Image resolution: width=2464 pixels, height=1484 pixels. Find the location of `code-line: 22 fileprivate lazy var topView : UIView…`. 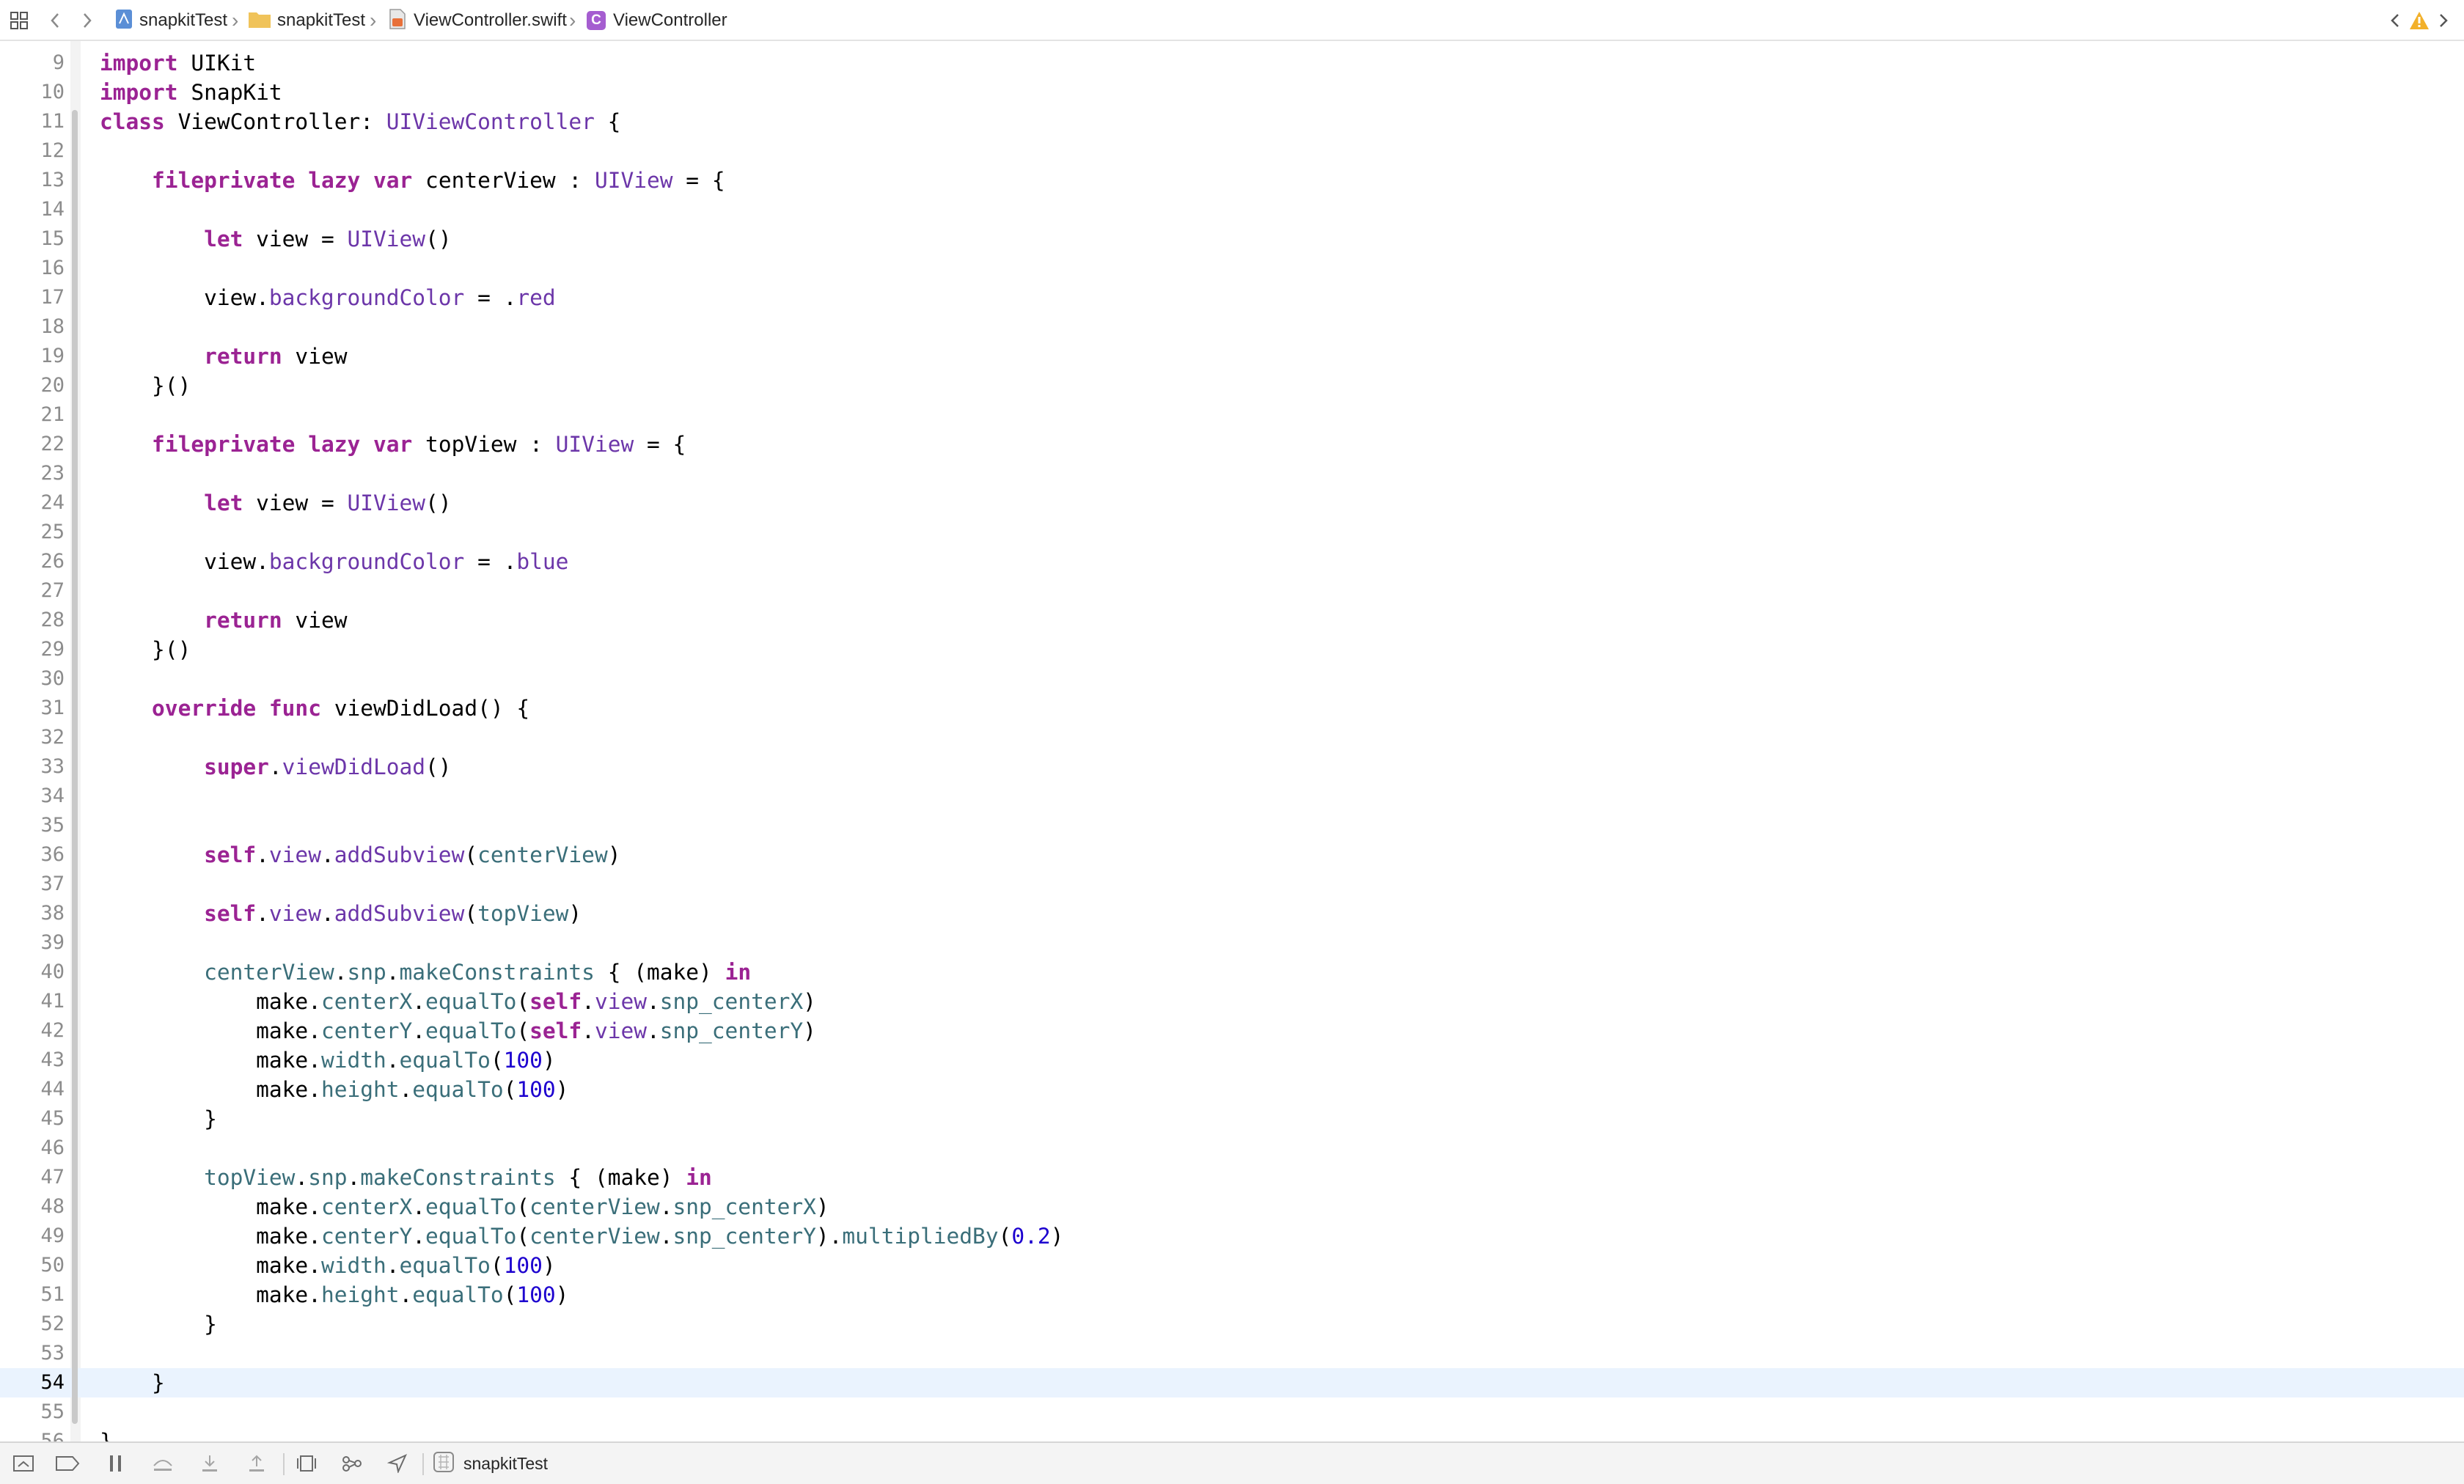

code-line: 22 fileprivate lazy var topView : UIView… is located at coordinates (1232, 444).